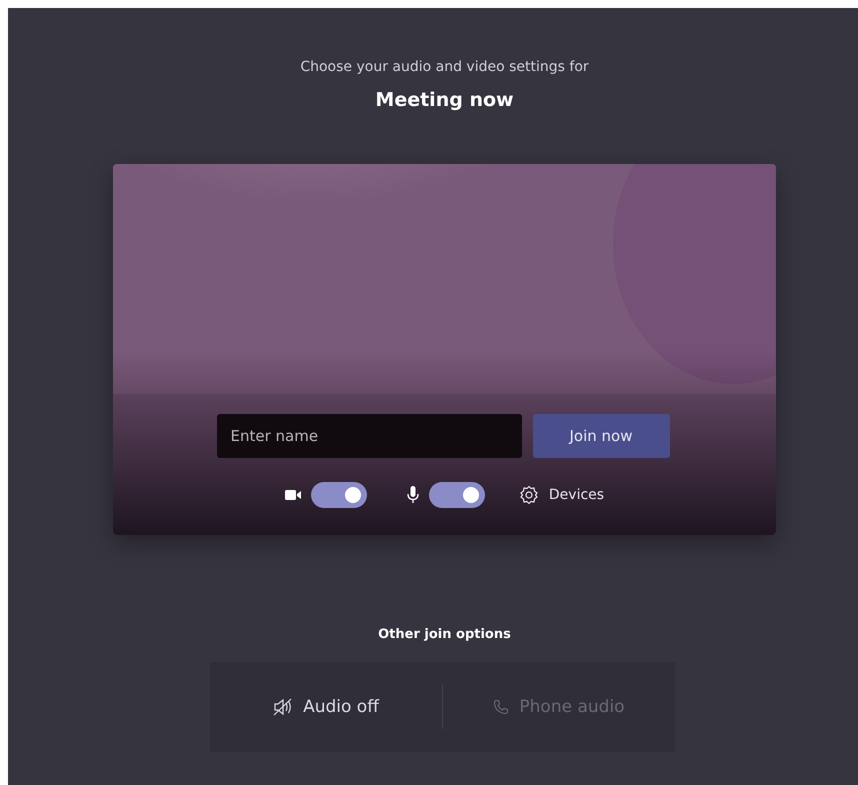 This screenshot has height=785, width=858. I want to click on microphone-icon, so click(412, 495).